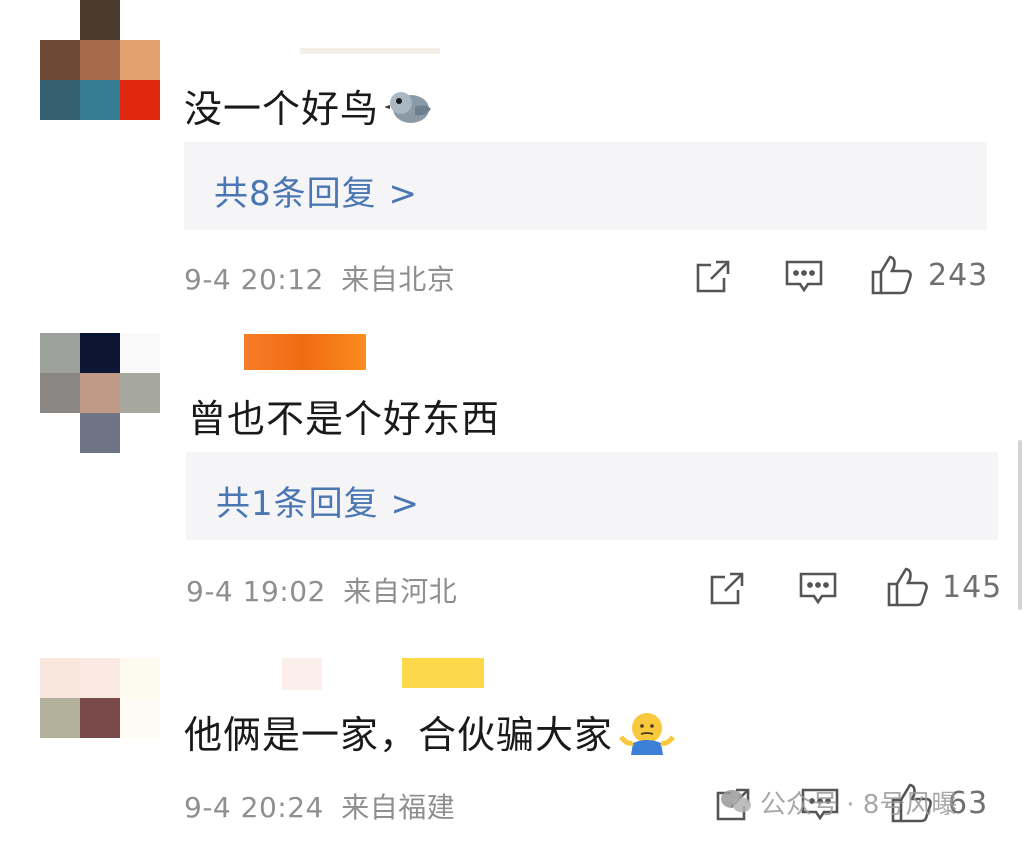 This screenshot has width=1024, height=842. I want to click on reply-count-box: 共8条回复 >, so click(585, 186).